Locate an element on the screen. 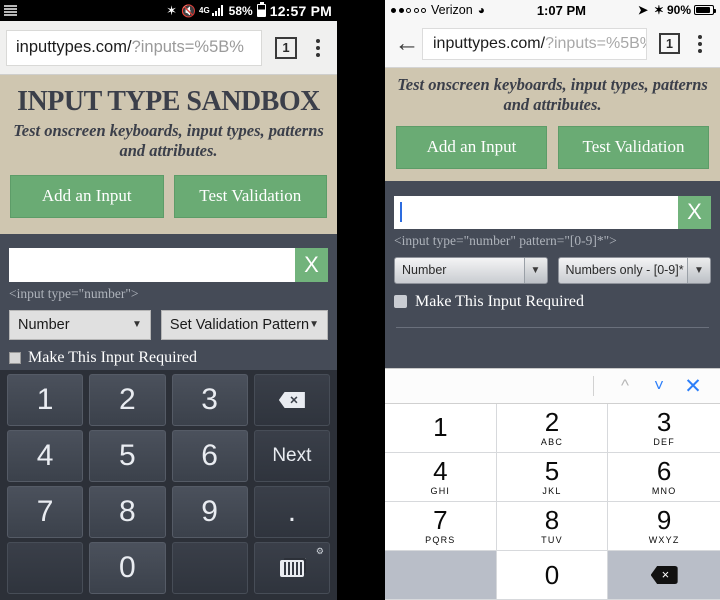 The height and width of the screenshot is (600, 720). ios-browser-chrome: ← inputtypes.com/?inputs=%5B% 1 is located at coordinates (552, 44).